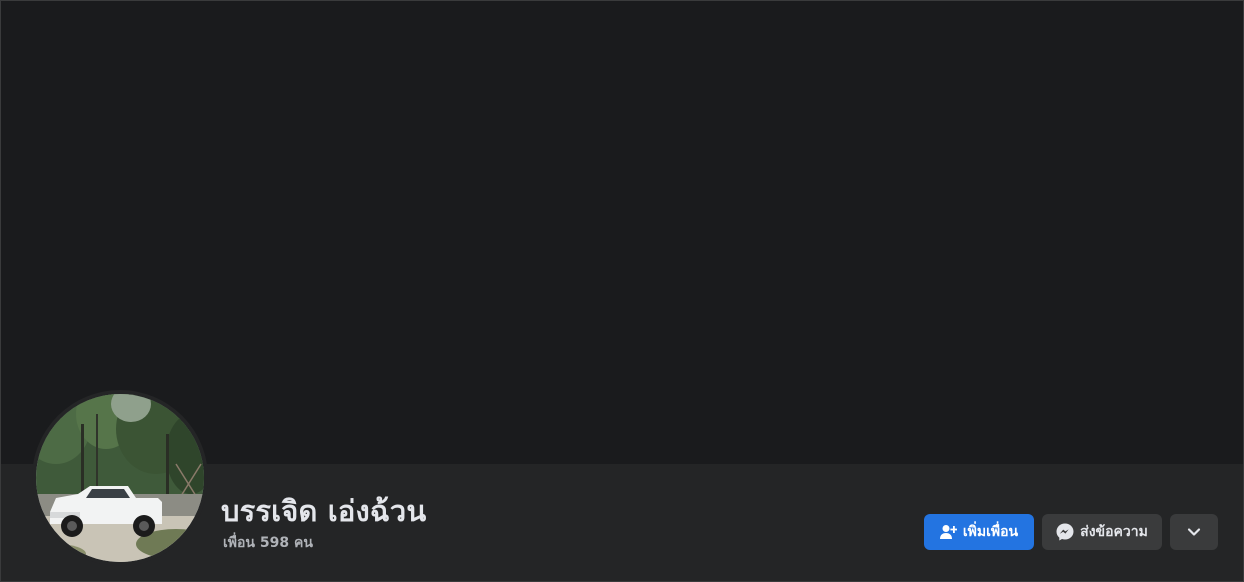  I want to click on send-message-button: ส่งข้อความ, so click(1102, 532).